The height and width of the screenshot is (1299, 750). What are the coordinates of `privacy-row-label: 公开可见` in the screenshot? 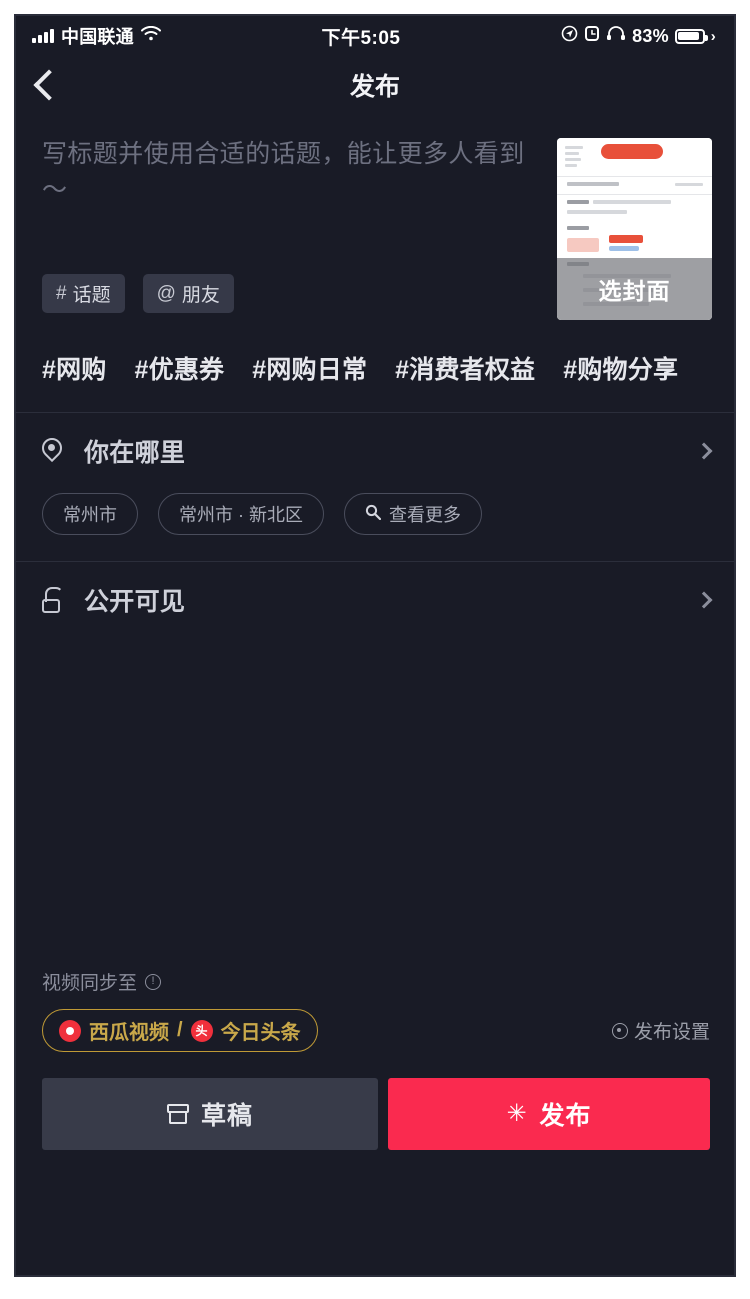 It's located at (135, 602).